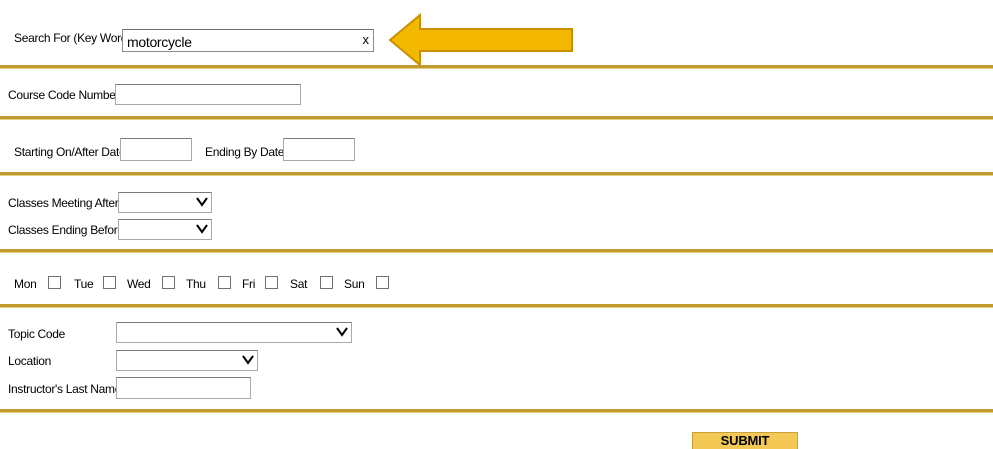  I want to click on day-checkbox-wed, so click(168, 282).